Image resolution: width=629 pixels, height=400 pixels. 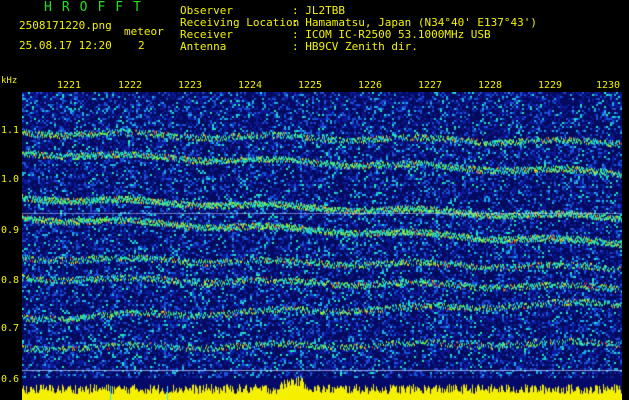 I want to click on x-tick-1223: 1223, so click(x=190, y=85).